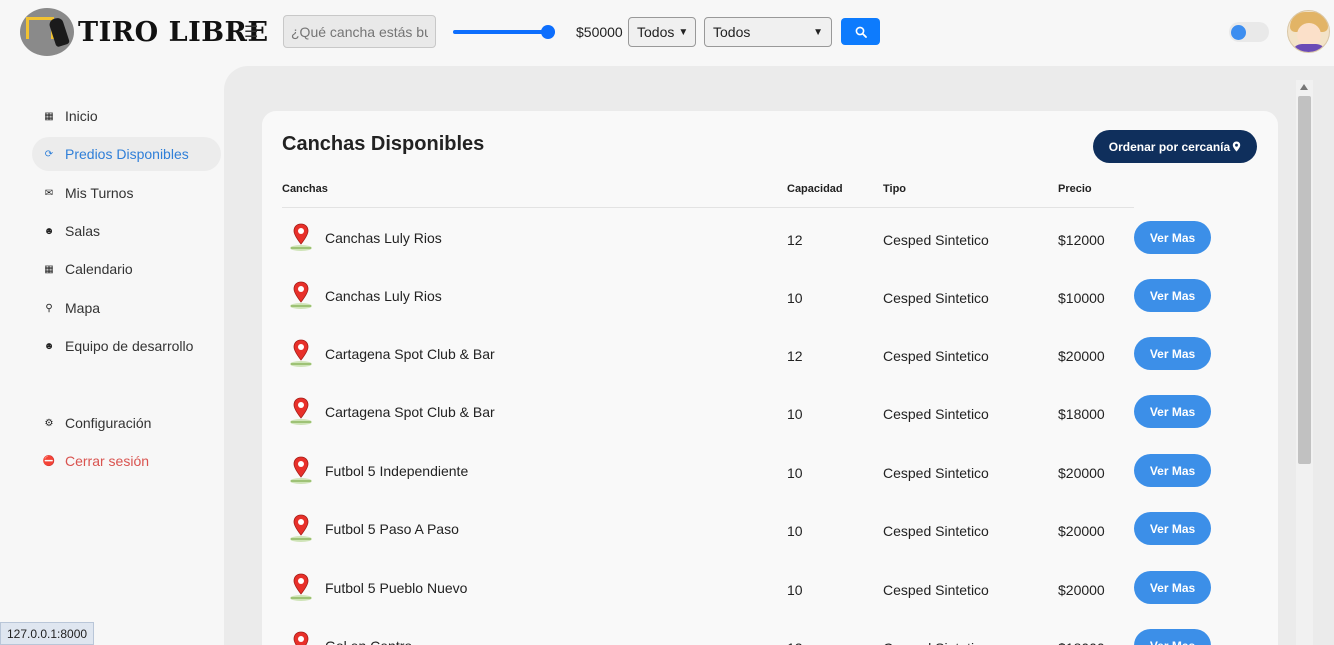  What do you see at coordinates (126, 308) in the screenshot?
I see `sidebar-item-mapa: ⚲ Mapa` at bounding box center [126, 308].